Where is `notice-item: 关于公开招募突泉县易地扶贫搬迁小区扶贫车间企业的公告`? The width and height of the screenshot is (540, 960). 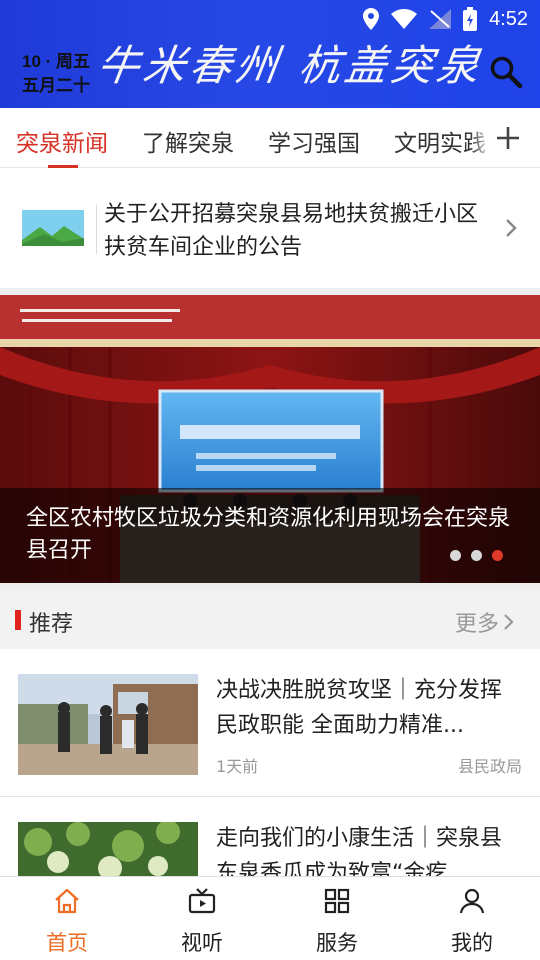
notice-item: 关于公开招募突泉县易地扶贫搬迁小区扶贫车间企业的公告 is located at coordinates (270, 229).